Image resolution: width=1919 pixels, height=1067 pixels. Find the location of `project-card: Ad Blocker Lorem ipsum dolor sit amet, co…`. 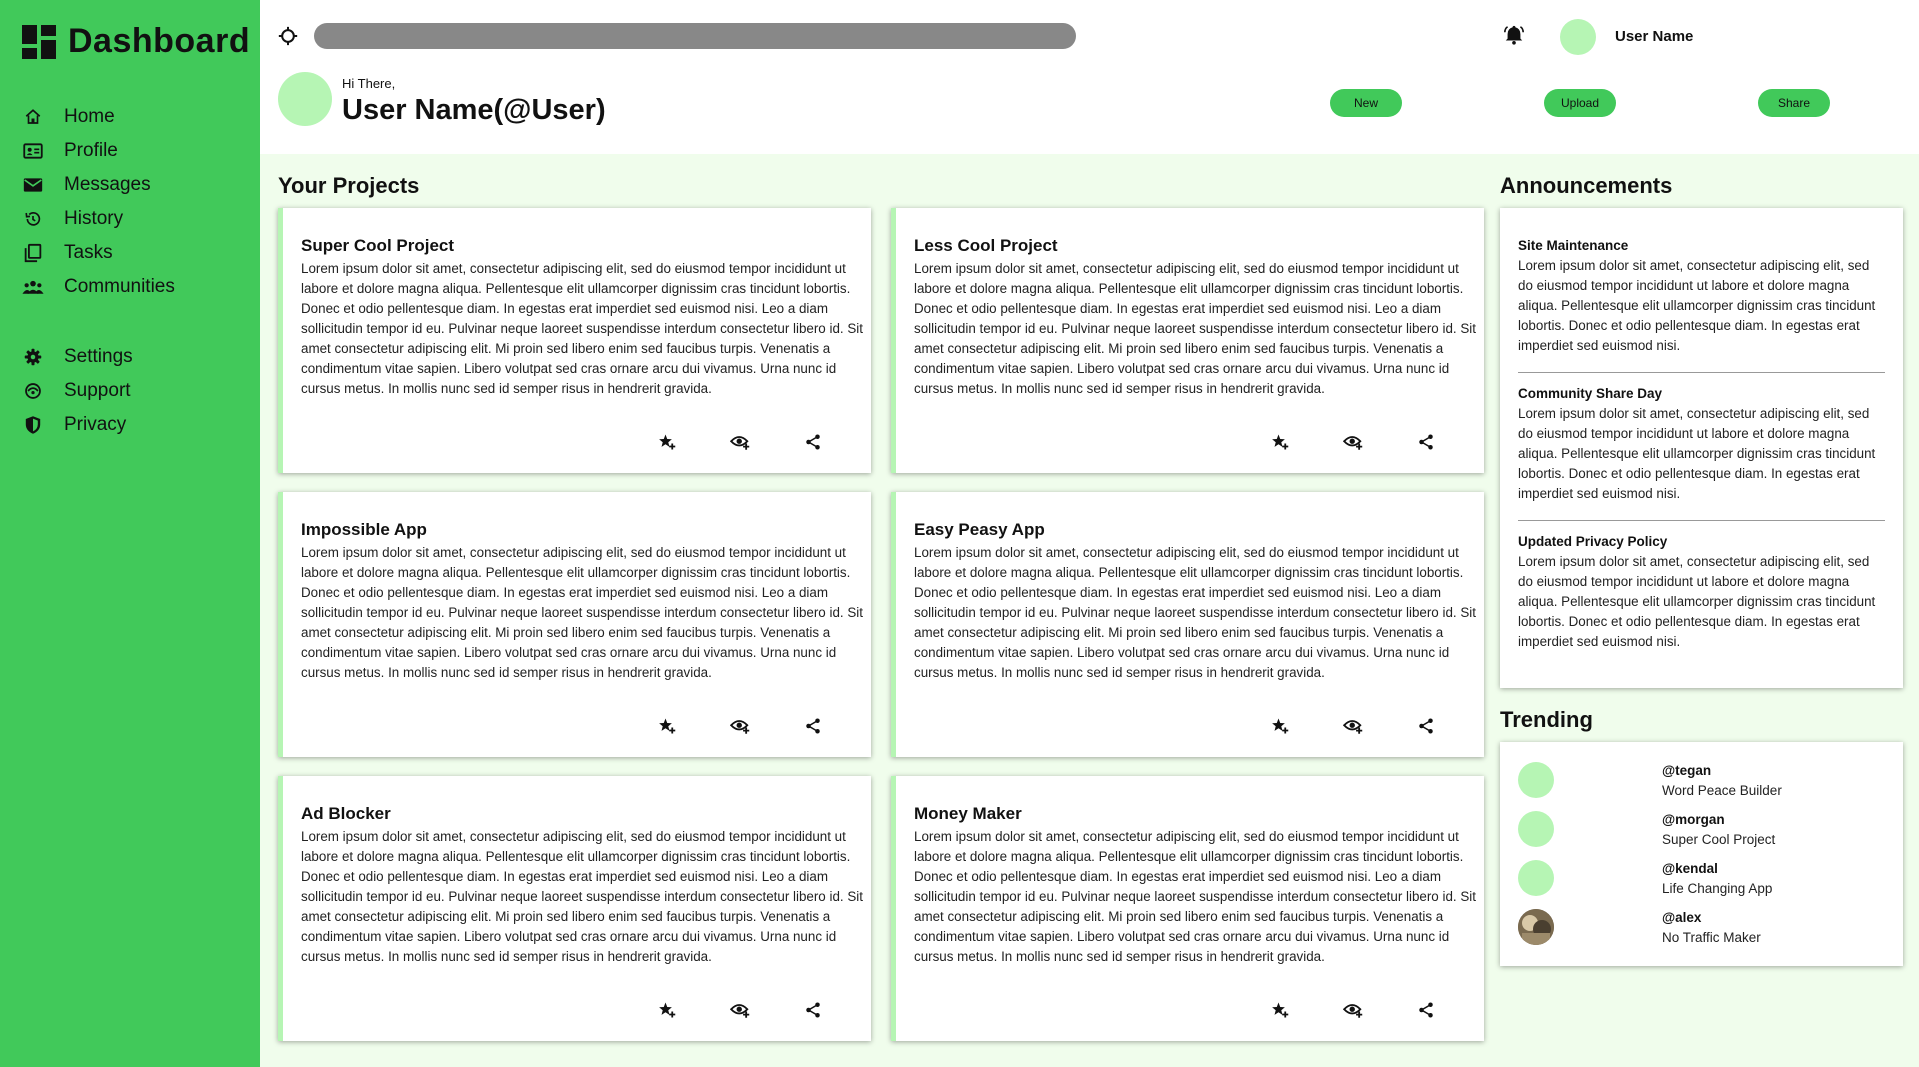

project-card: Ad Blocker Lorem ipsum dolor sit amet, co… is located at coordinates (574, 908).